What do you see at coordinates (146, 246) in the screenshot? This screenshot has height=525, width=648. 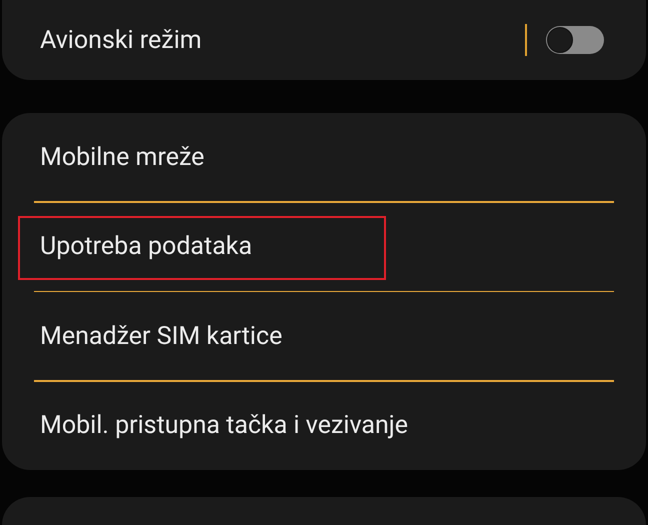 I see `settings-item: Upotreba podataka` at bounding box center [146, 246].